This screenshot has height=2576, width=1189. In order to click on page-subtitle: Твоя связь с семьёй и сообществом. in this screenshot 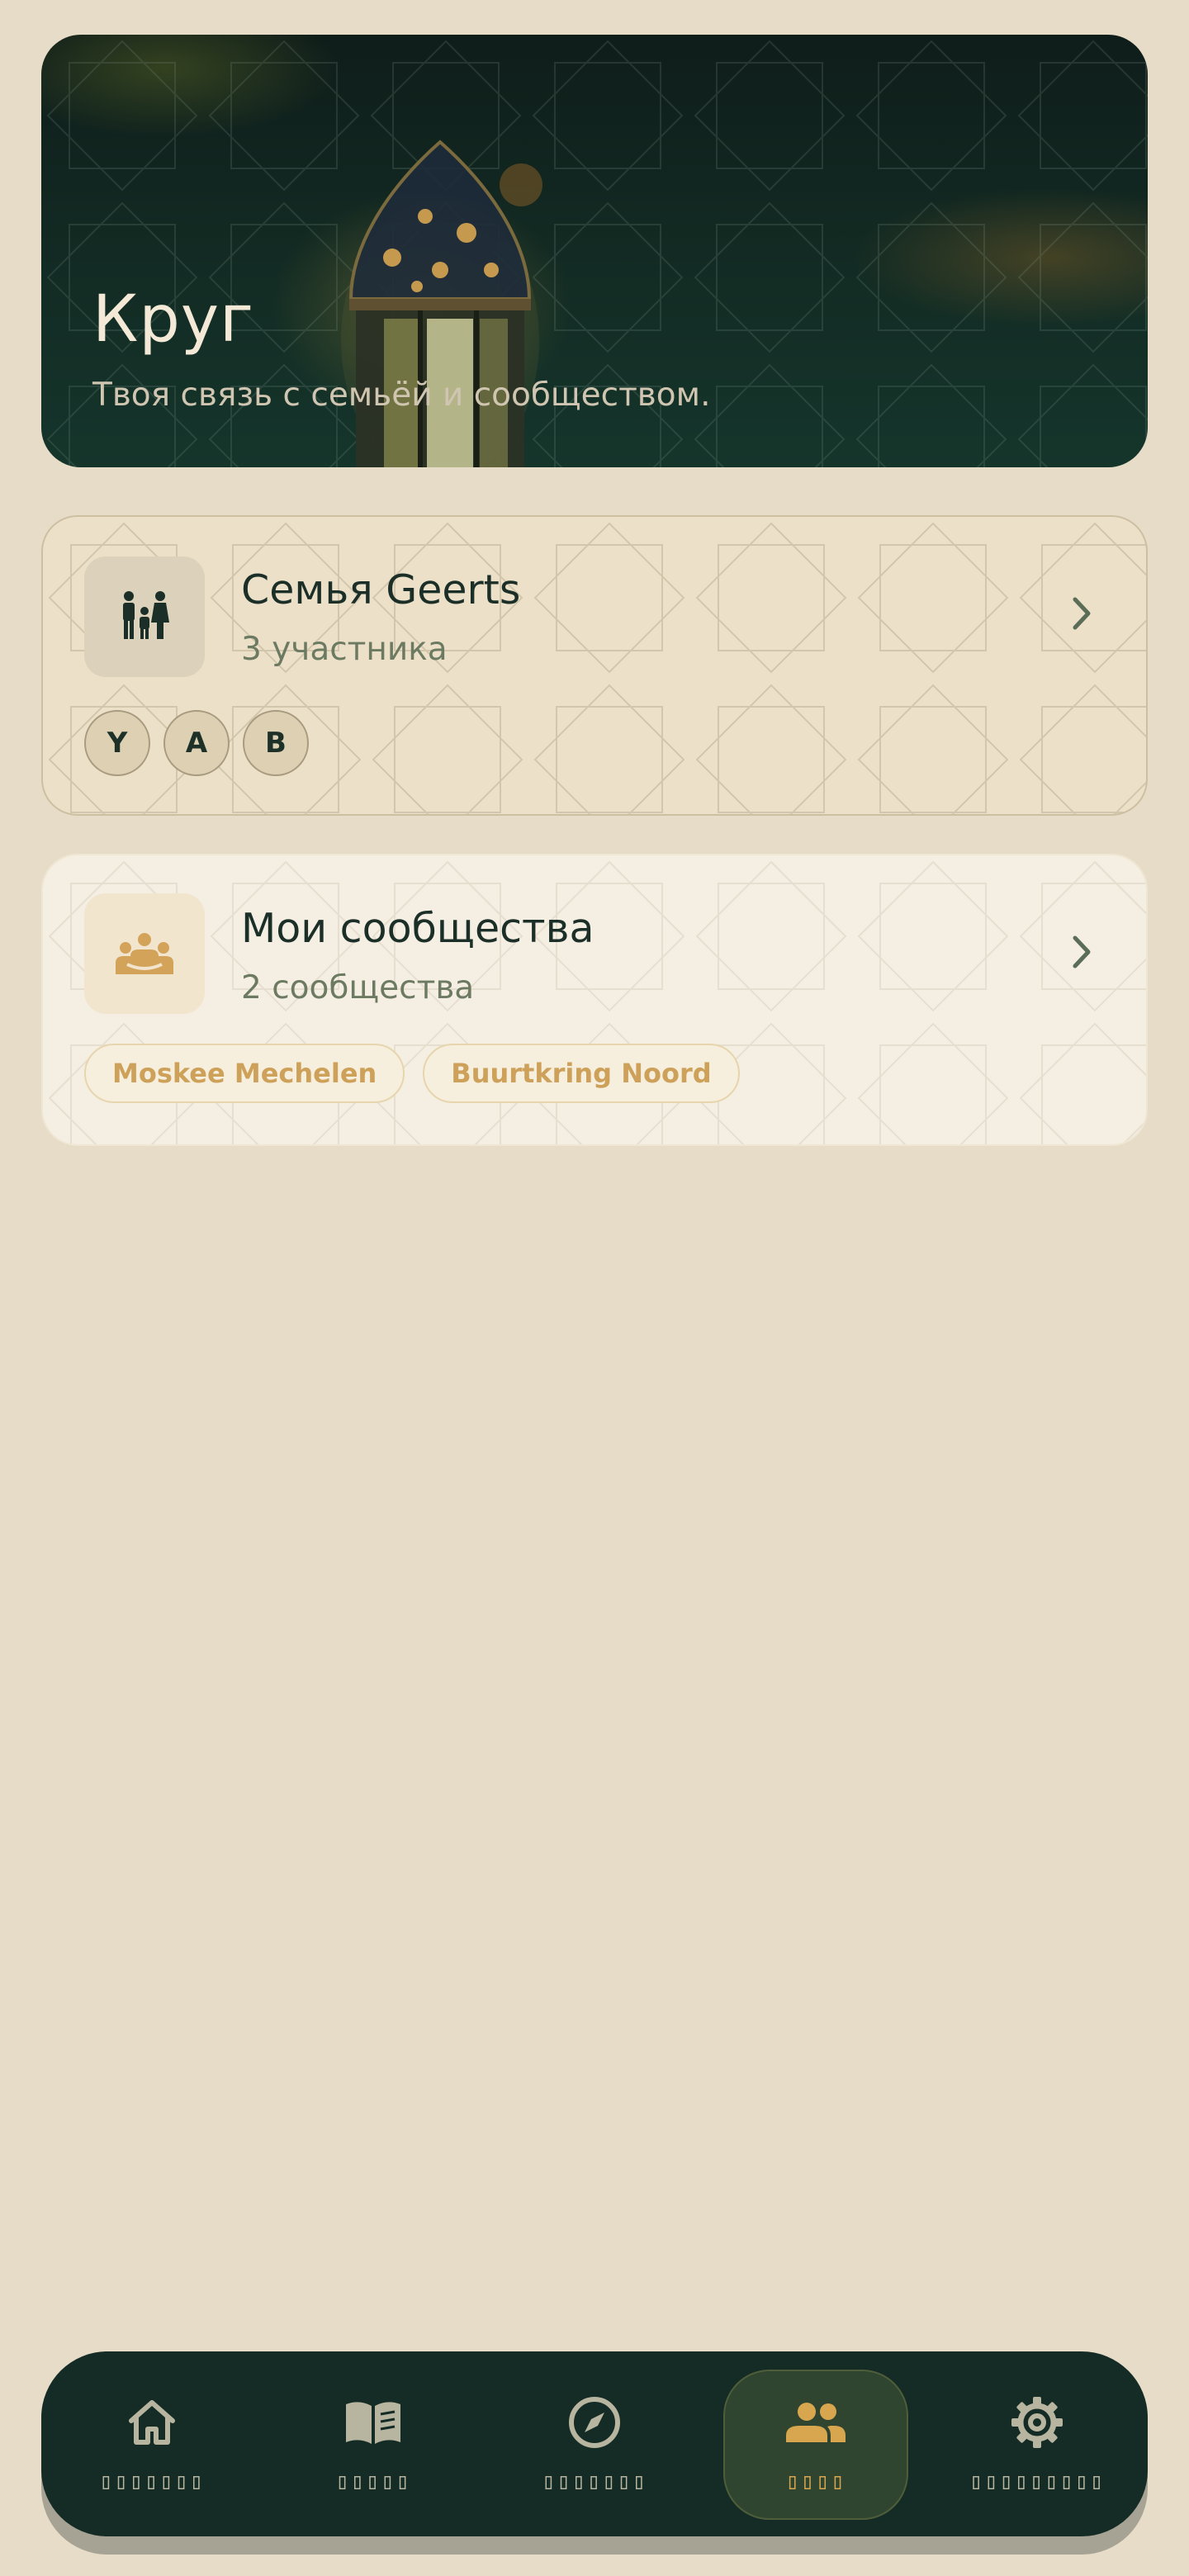, I will do `click(401, 395)`.